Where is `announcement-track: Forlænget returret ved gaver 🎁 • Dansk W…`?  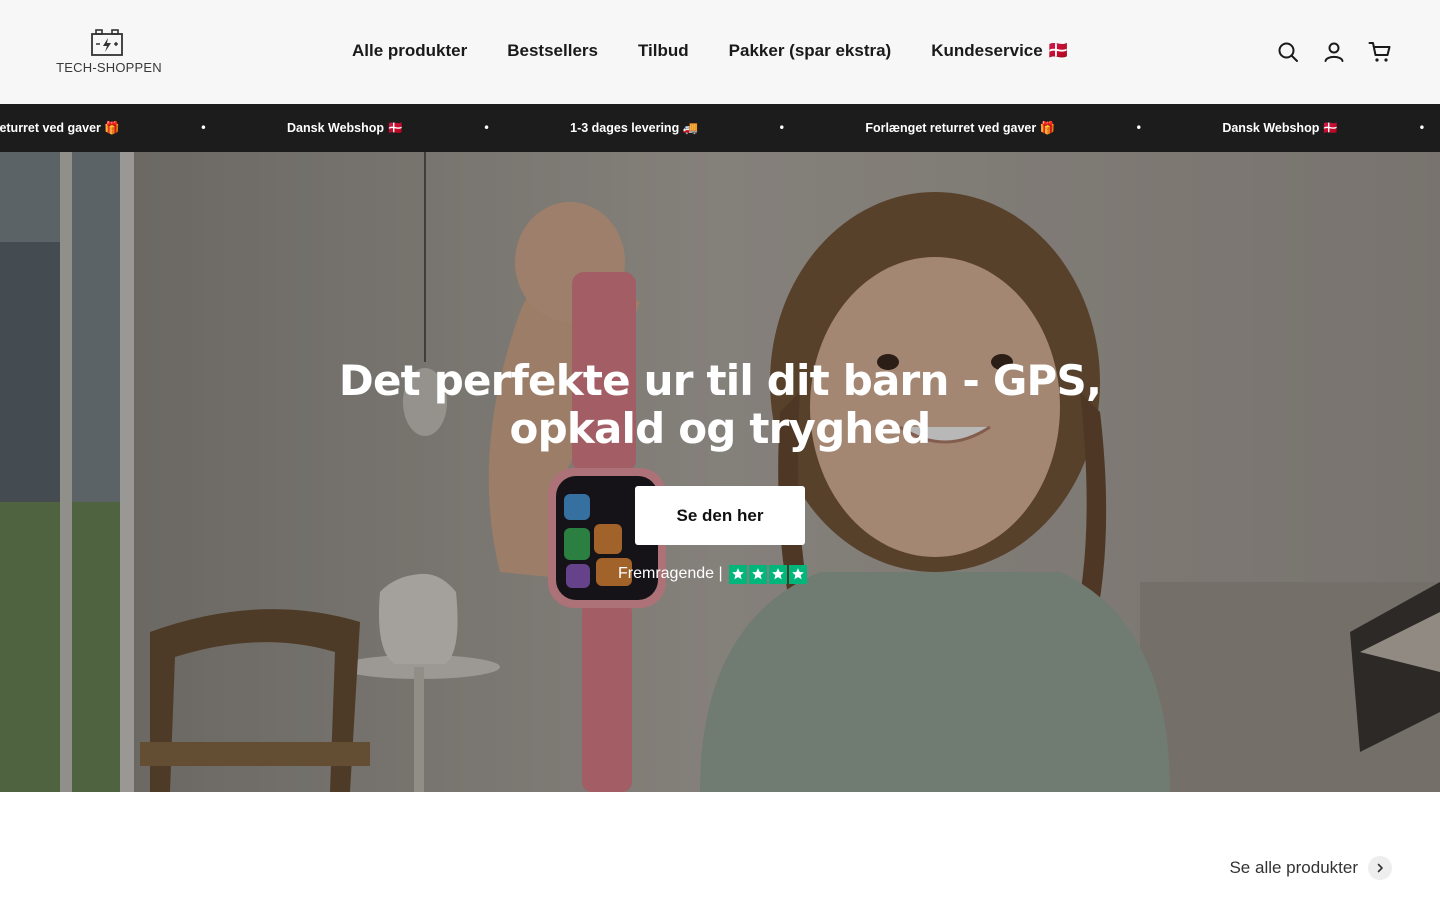 announcement-track: Forlænget returret ved gaver 🎁 • Dansk W… is located at coordinates (720, 128).